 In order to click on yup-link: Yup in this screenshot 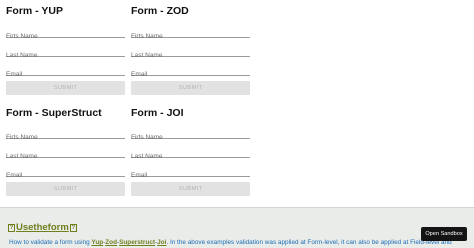, I will do `click(97, 242)`.